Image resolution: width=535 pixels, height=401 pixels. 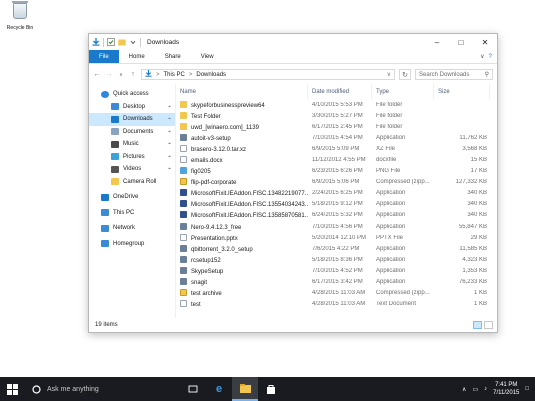 What do you see at coordinates (132, 132) in the screenshot?
I see `sidebar-item-documents: Documents ⌖` at bounding box center [132, 132].